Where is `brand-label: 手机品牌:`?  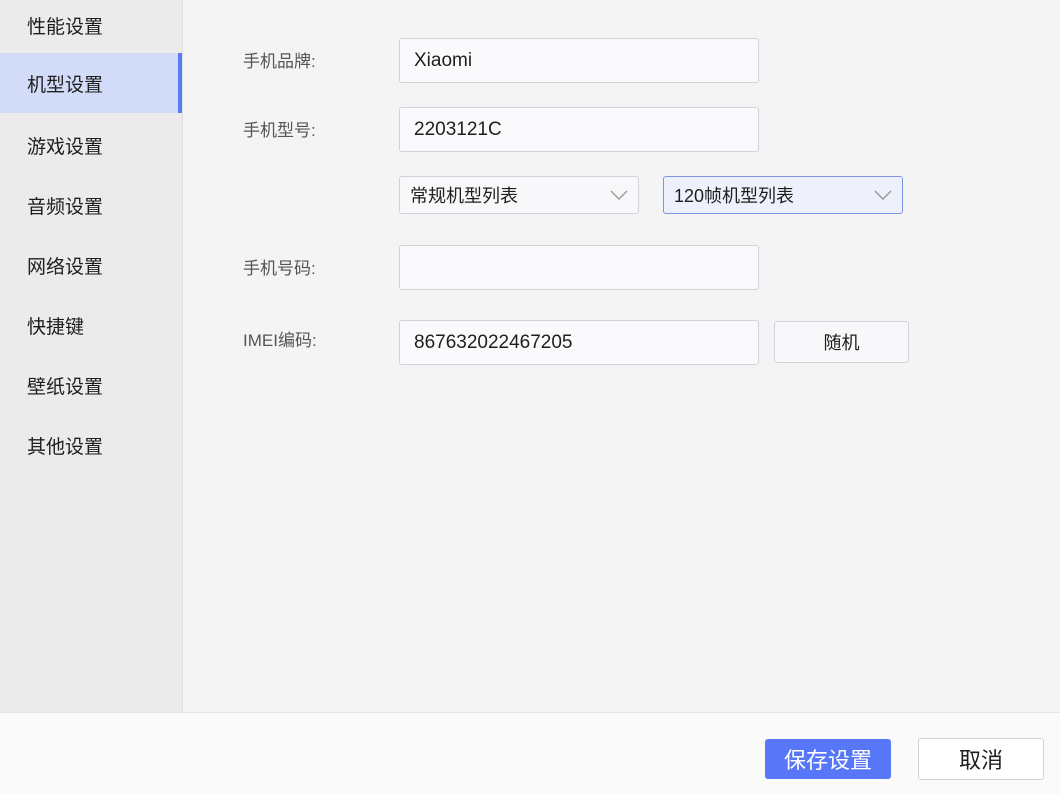
brand-label: 手机品牌: is located at coordinates (279, 61).